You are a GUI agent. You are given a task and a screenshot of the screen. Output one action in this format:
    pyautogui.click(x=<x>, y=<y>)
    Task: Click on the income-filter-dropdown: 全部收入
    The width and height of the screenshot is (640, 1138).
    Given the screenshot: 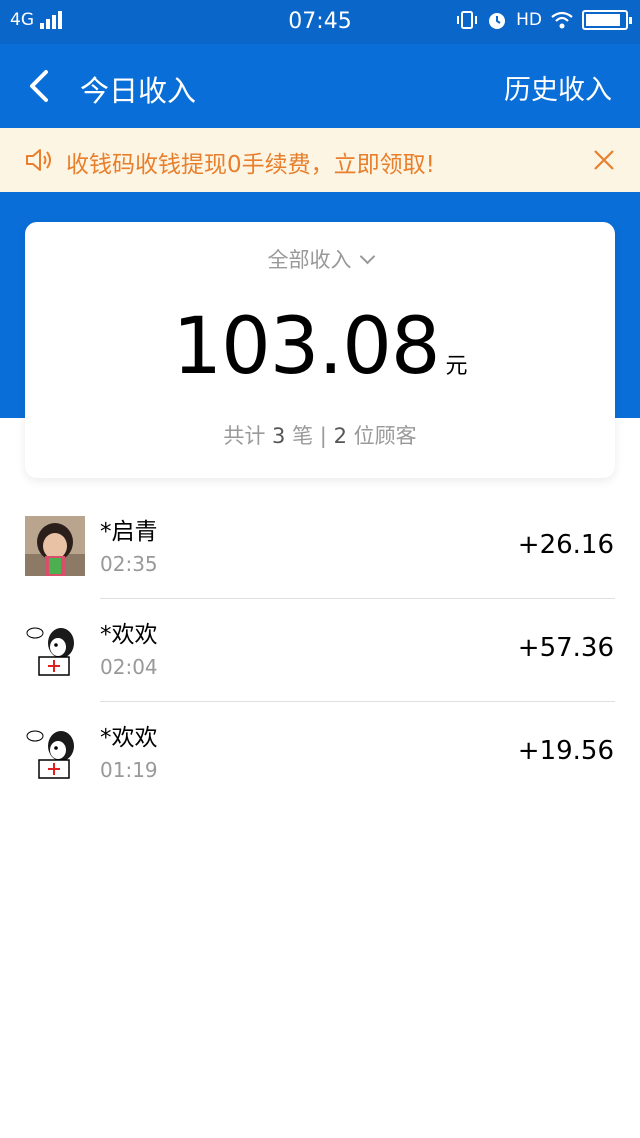 What is the action you would take?
    pyautogui.click(x=320, y=259)
    